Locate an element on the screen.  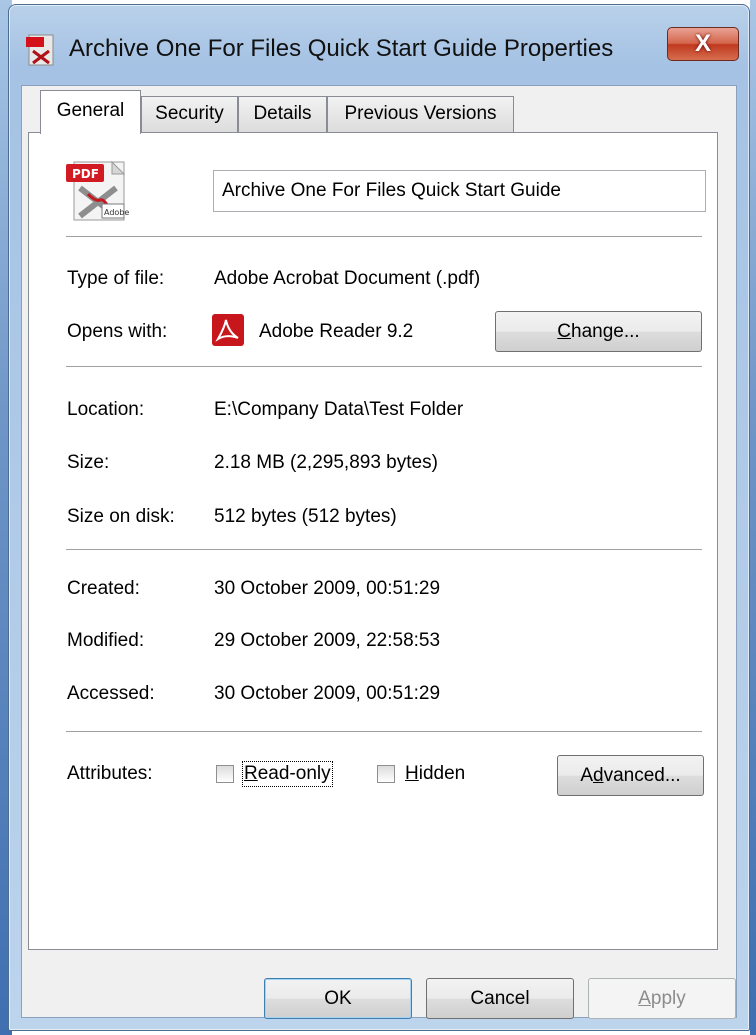
tab-general: General is located at coordinates (90, 112).